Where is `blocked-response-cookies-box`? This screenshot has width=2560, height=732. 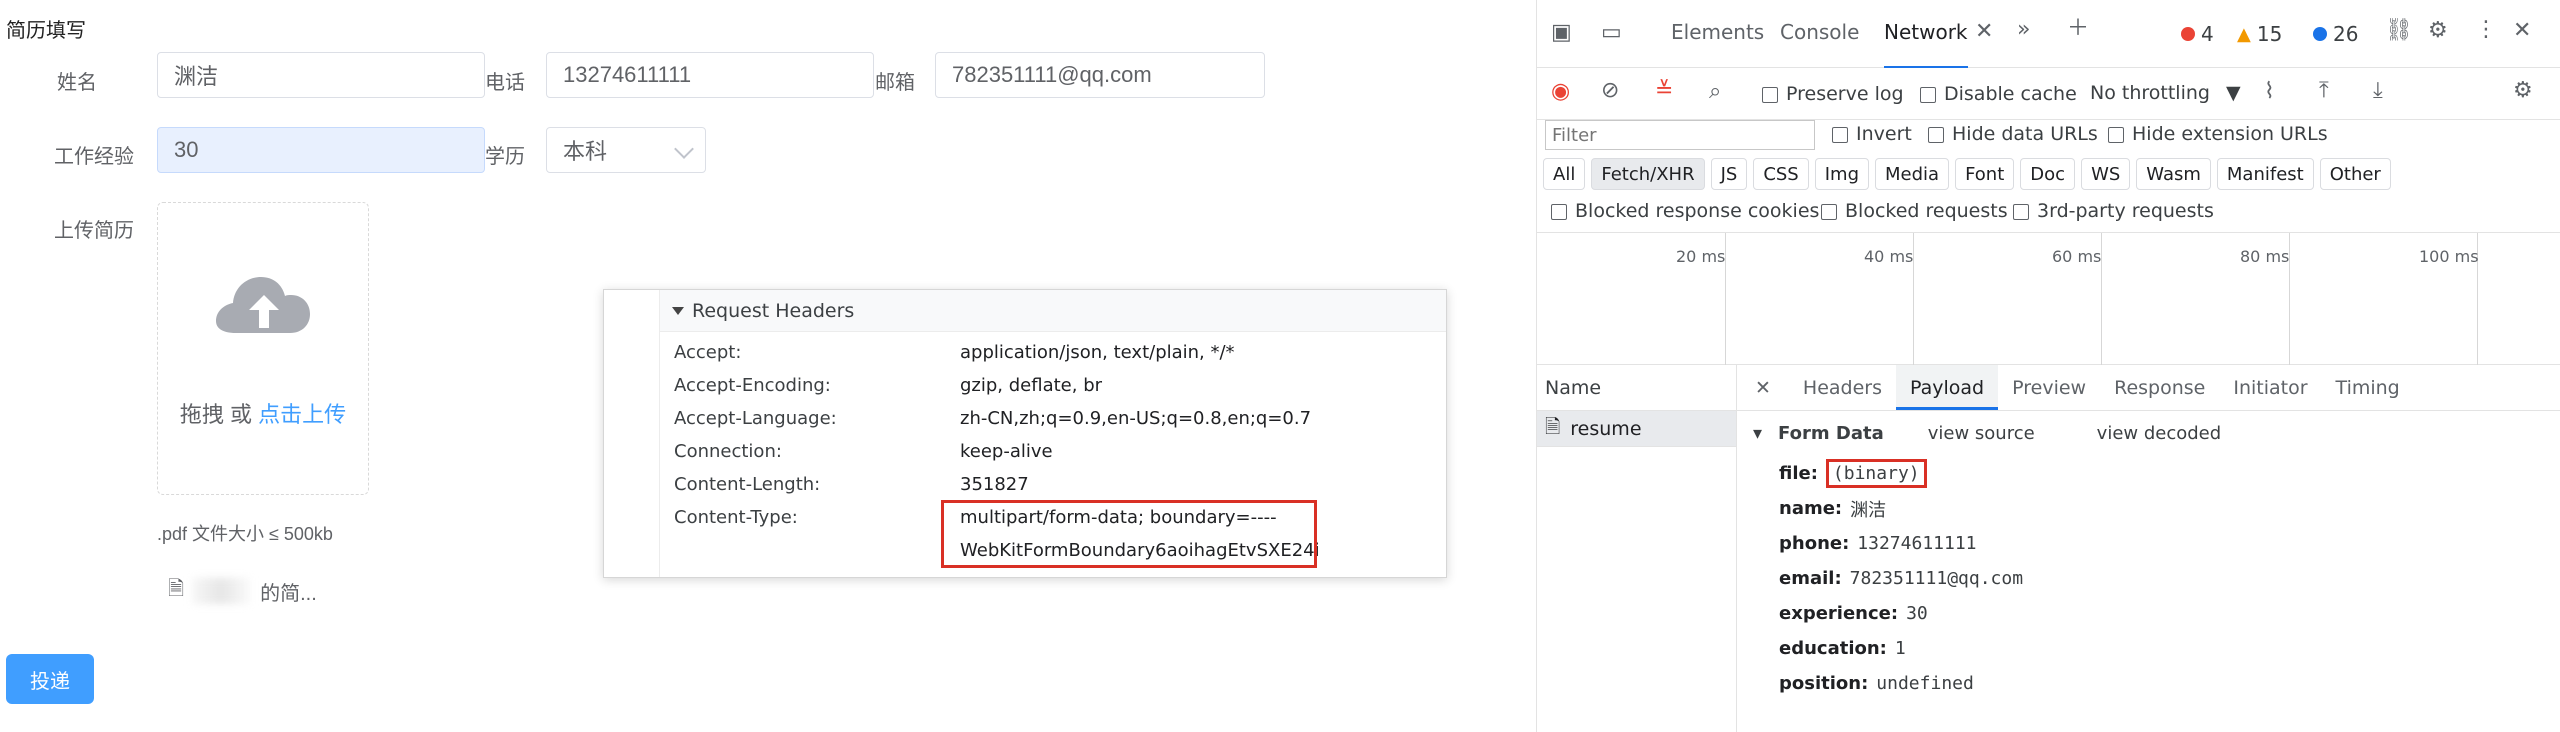
blocked-response-cookies-box is located at coordinates (1559, 211).